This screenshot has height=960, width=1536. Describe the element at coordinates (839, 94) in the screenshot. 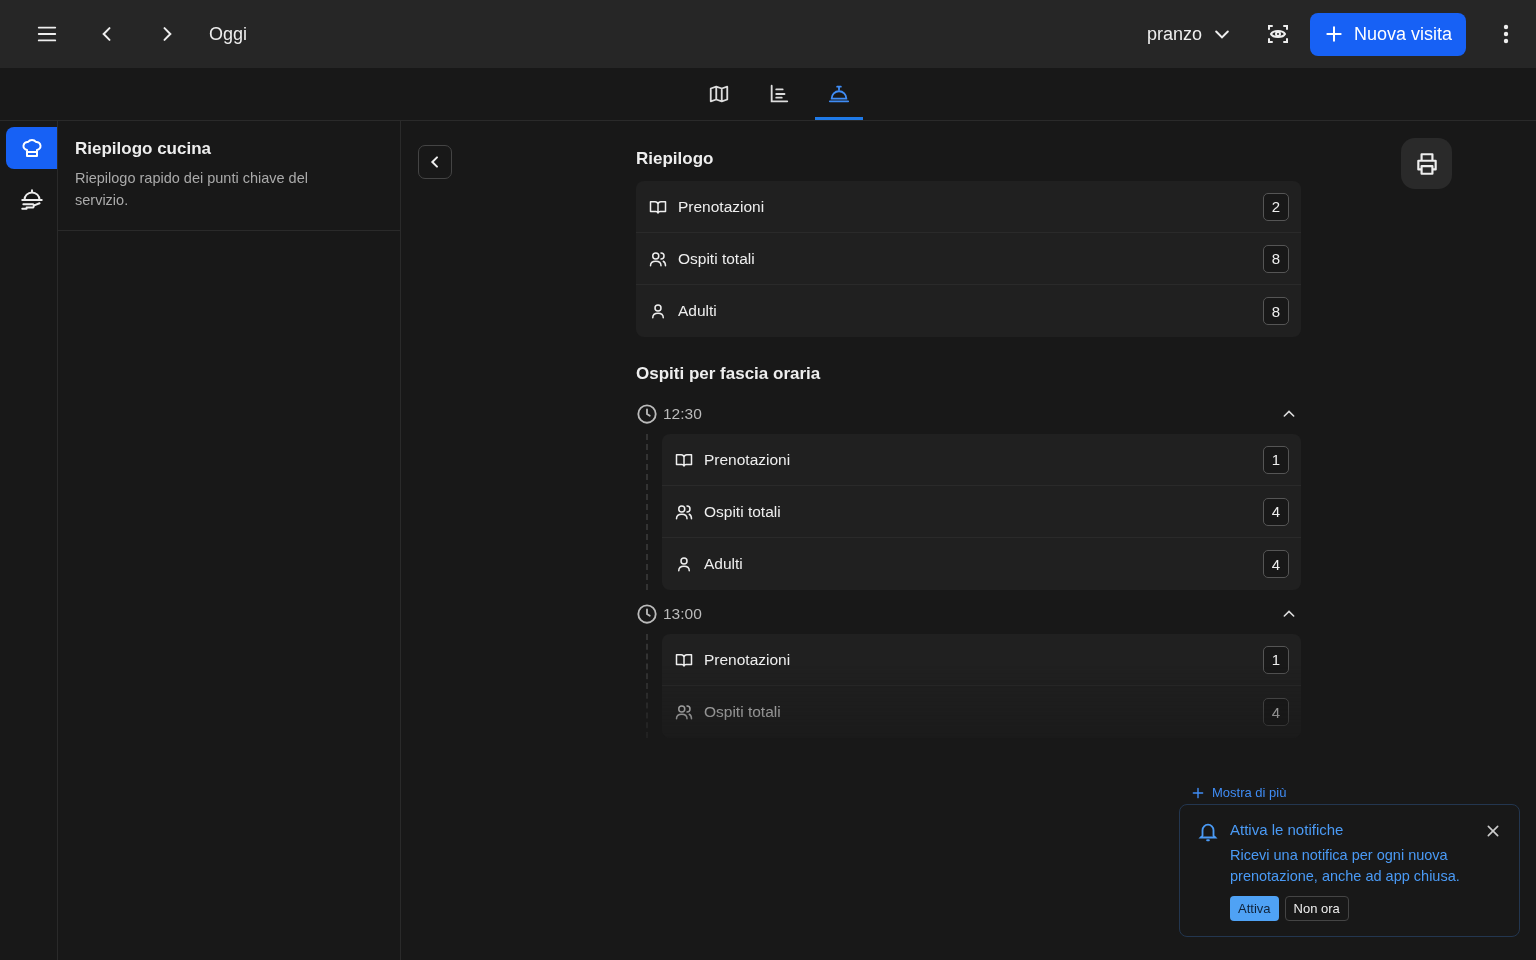

I see `service-bell-icon` at that location.